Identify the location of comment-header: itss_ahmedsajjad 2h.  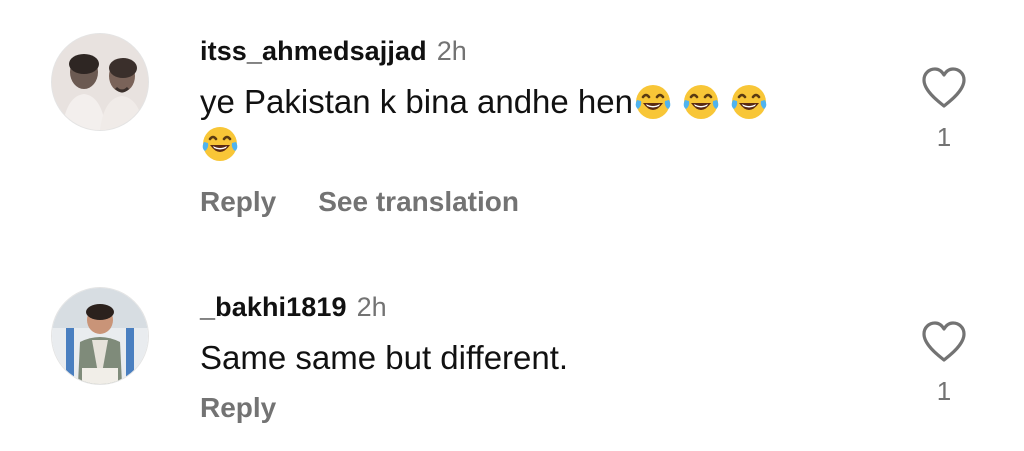
(333, 51).